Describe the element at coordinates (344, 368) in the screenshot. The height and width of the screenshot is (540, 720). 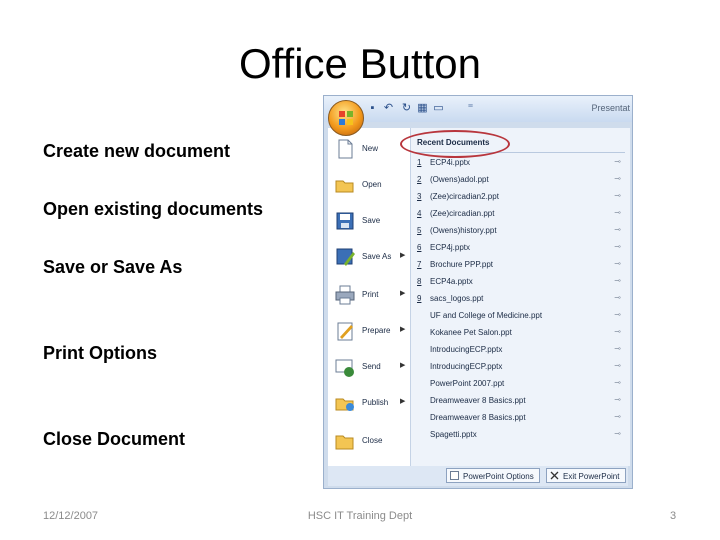
I see `send-icon` at that location.